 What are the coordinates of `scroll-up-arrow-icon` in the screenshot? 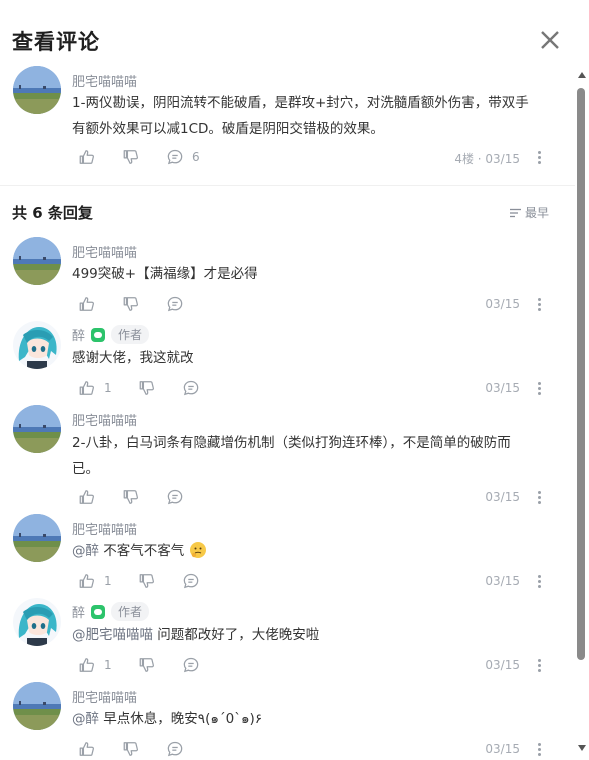 It's located at (582, 75).